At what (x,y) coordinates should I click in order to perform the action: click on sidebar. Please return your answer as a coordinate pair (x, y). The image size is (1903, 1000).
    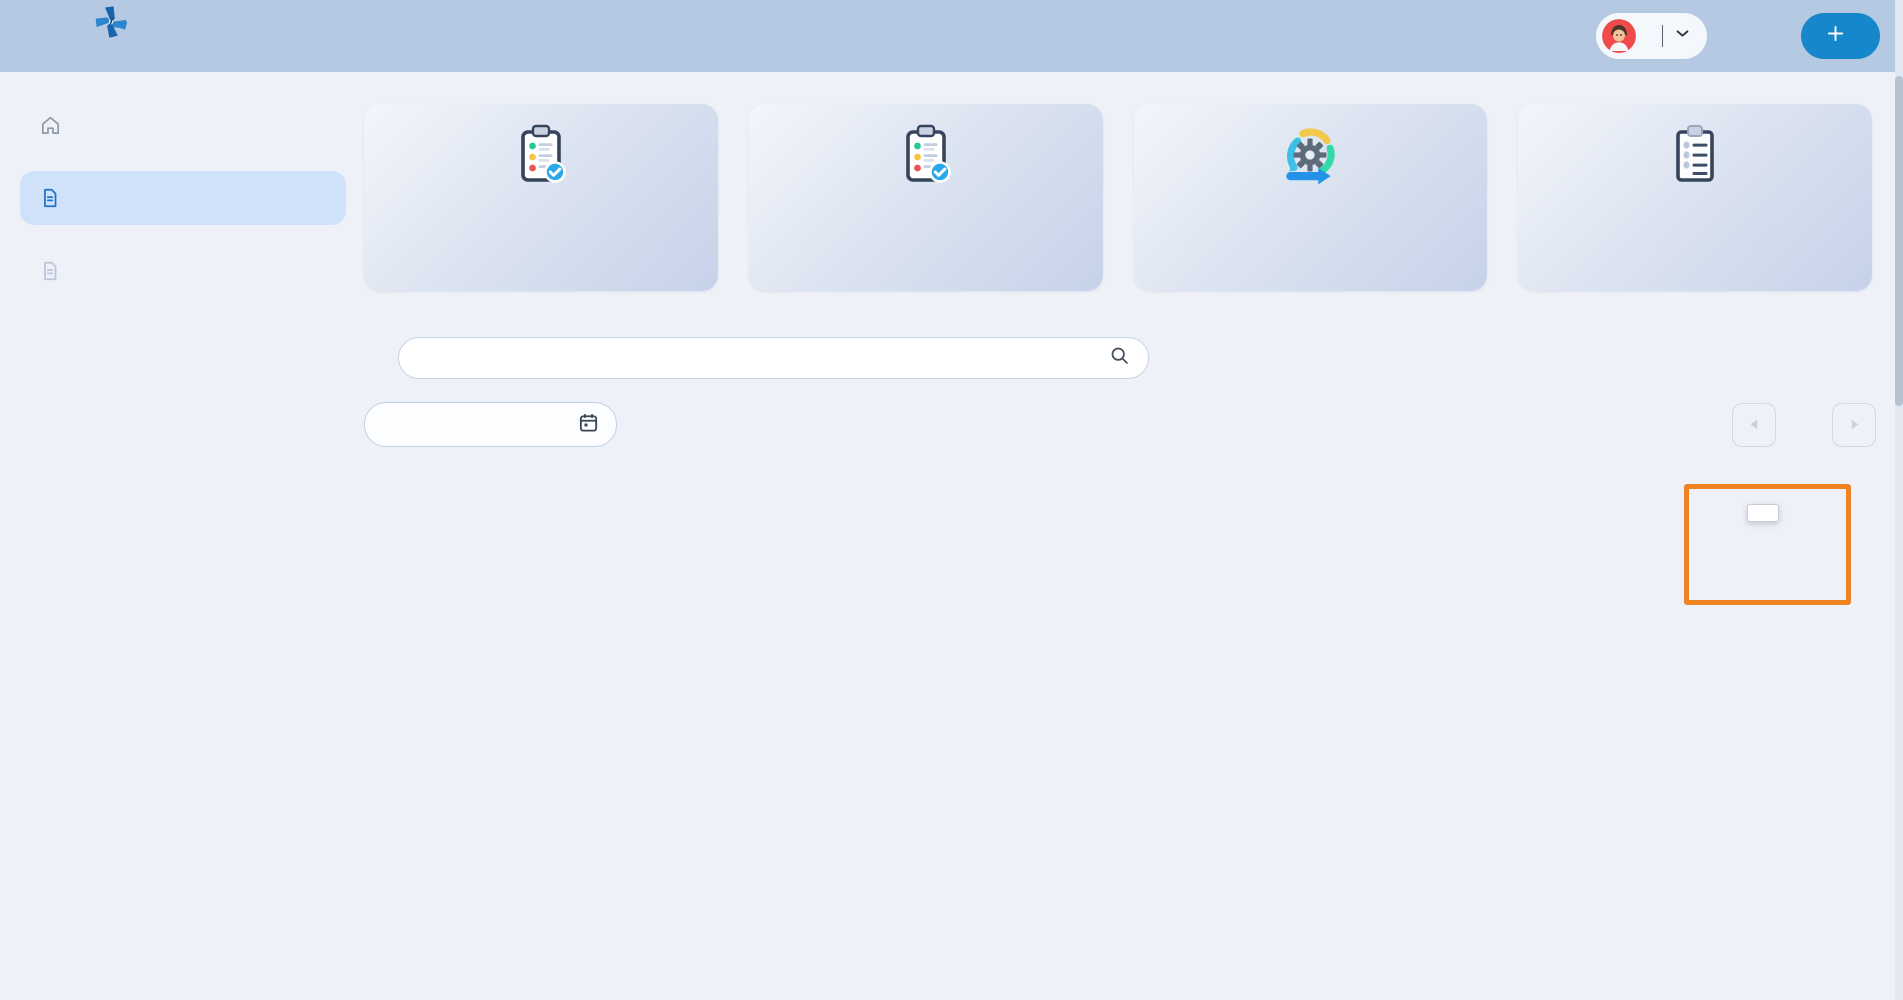
    Looking at the image, I should click on (182, 194).